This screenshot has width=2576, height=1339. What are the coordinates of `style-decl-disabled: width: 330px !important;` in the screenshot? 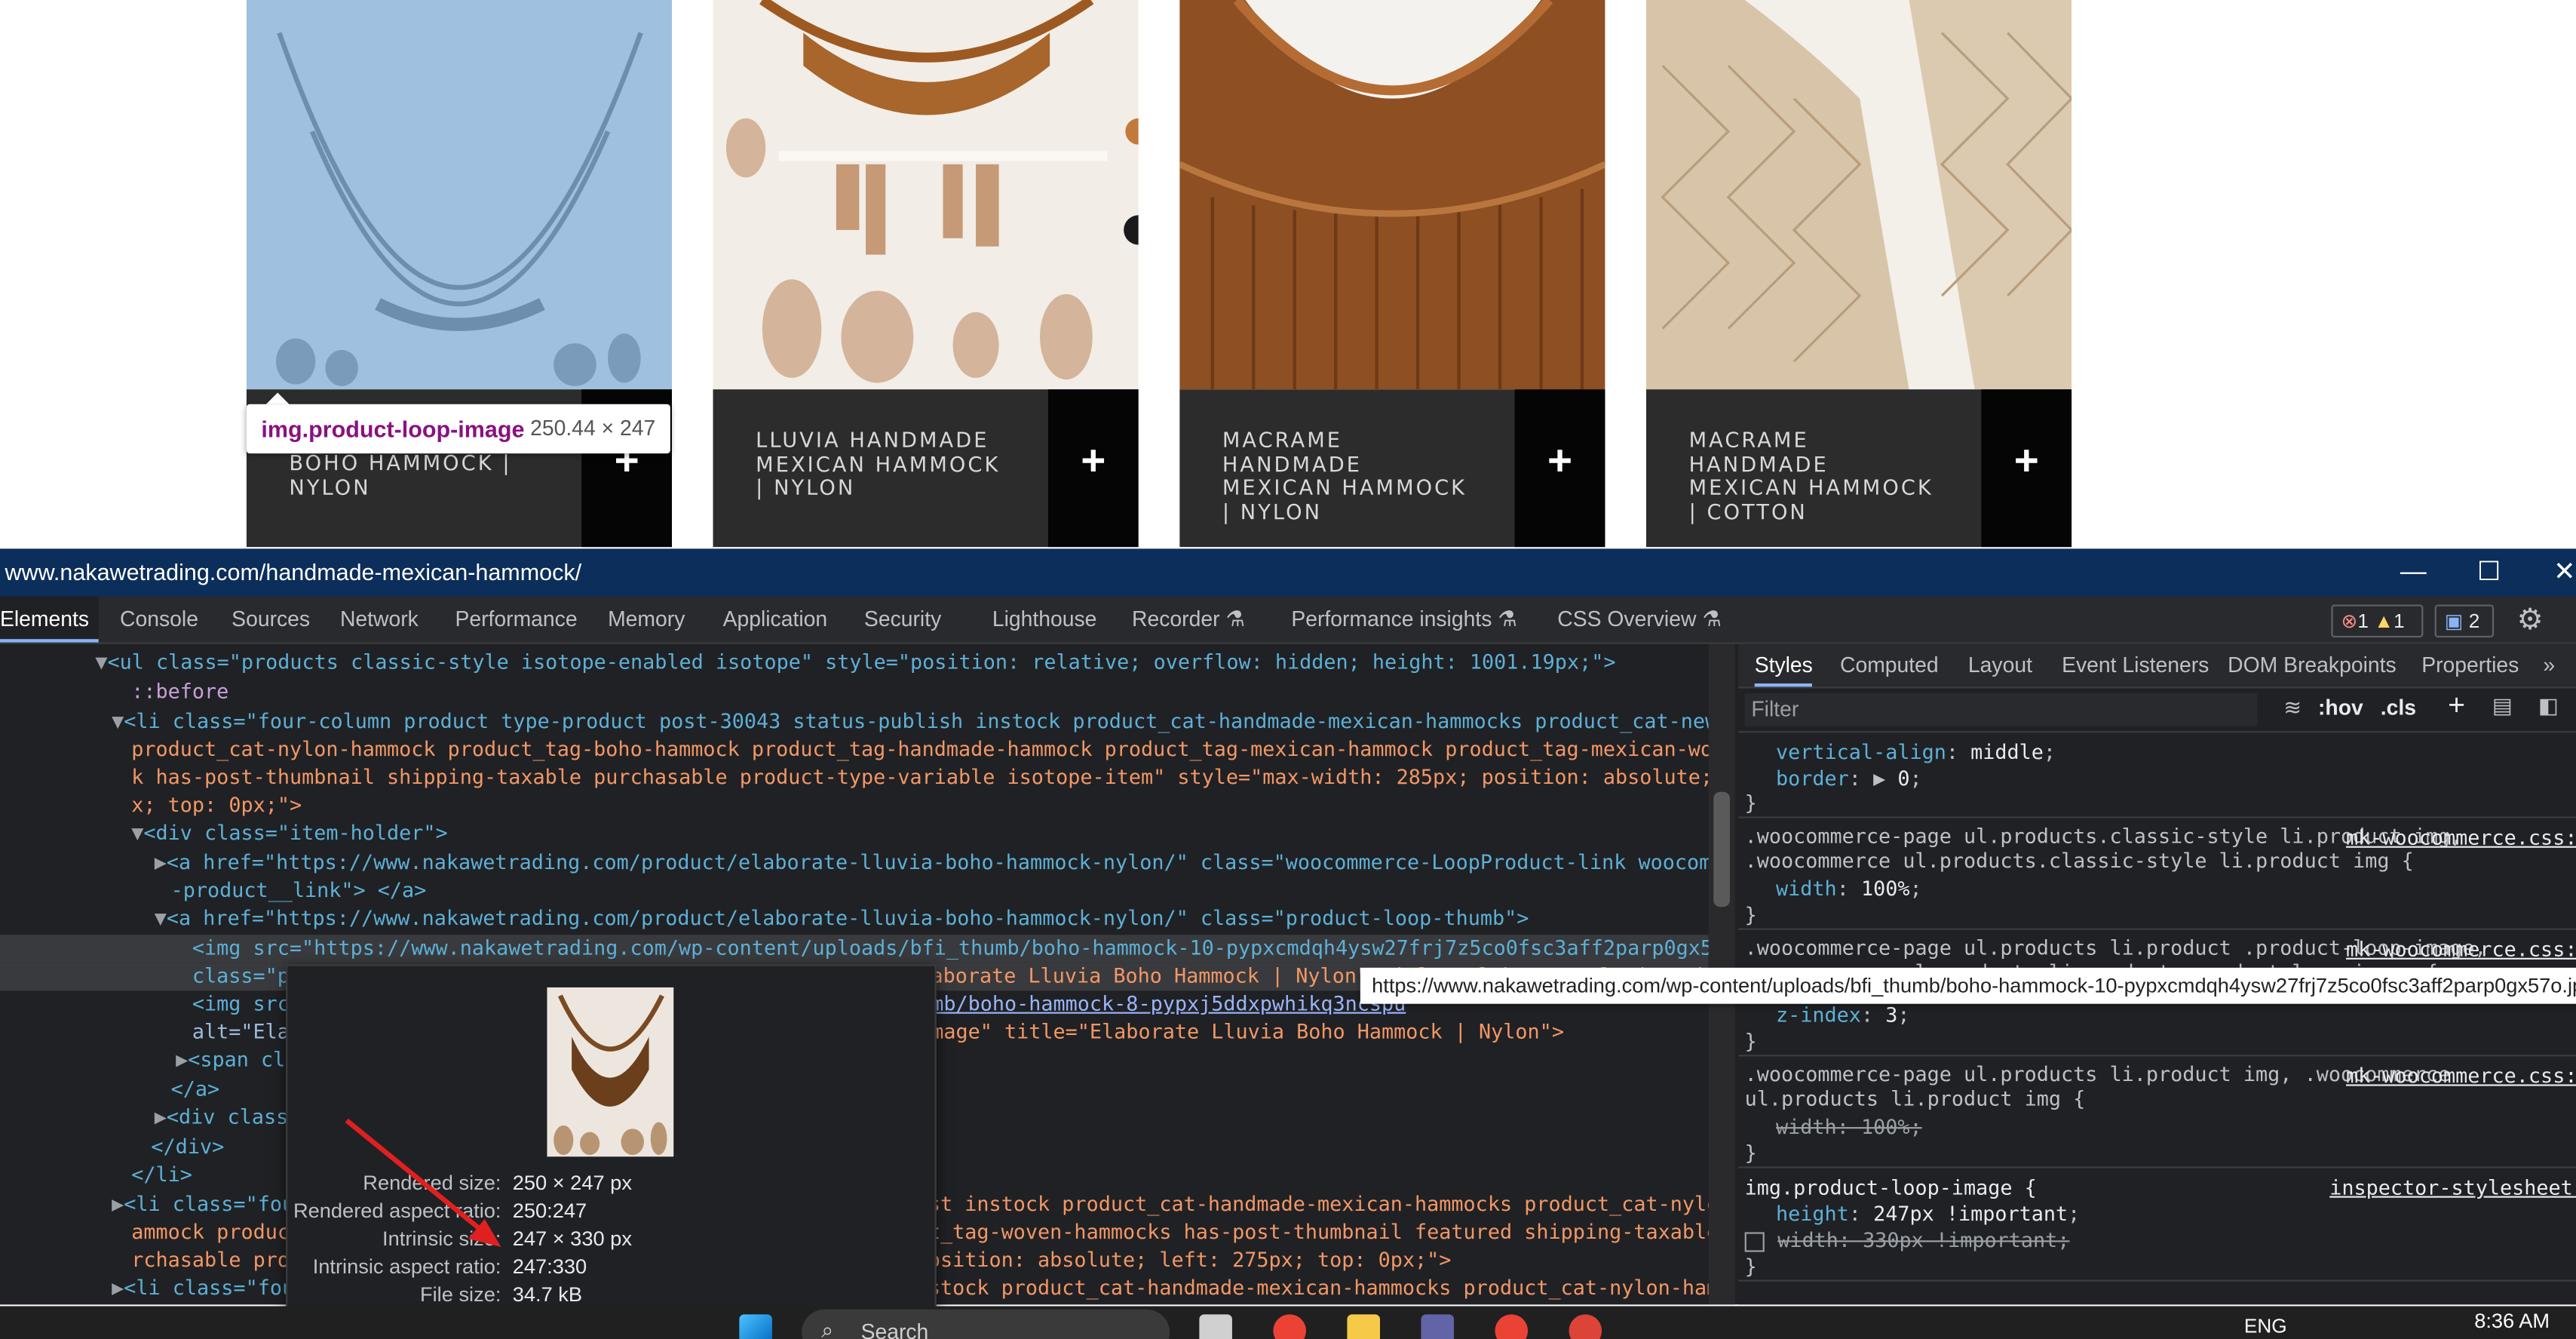 It's located at (1906, 1240).